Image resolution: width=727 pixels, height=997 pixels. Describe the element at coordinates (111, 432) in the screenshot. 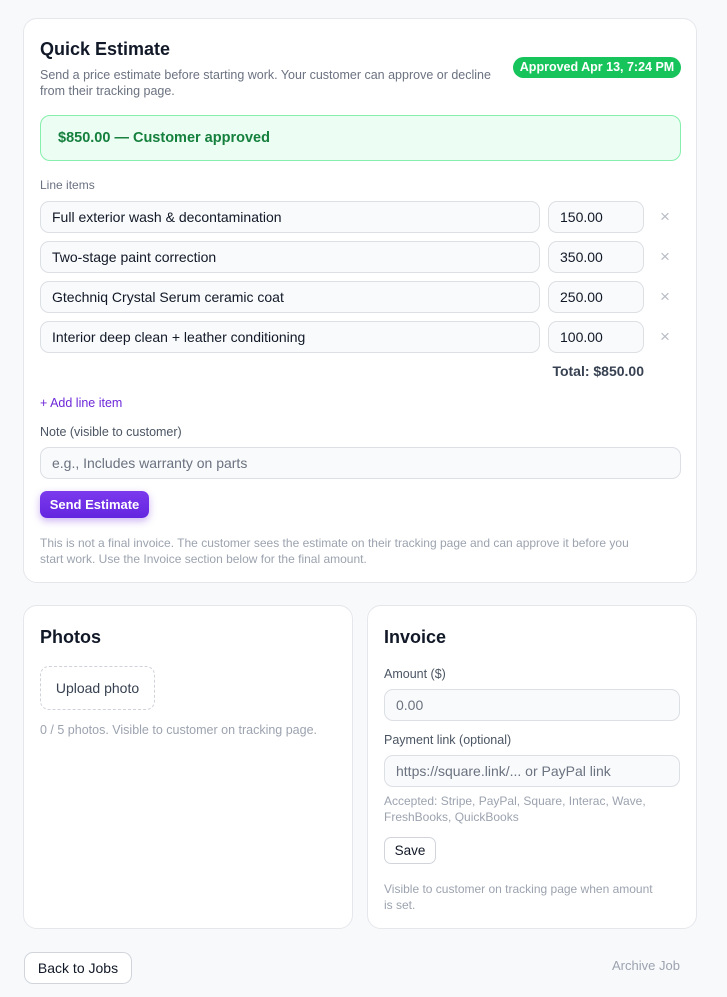

I see `note-label: Note (visible to customer)` at that location.